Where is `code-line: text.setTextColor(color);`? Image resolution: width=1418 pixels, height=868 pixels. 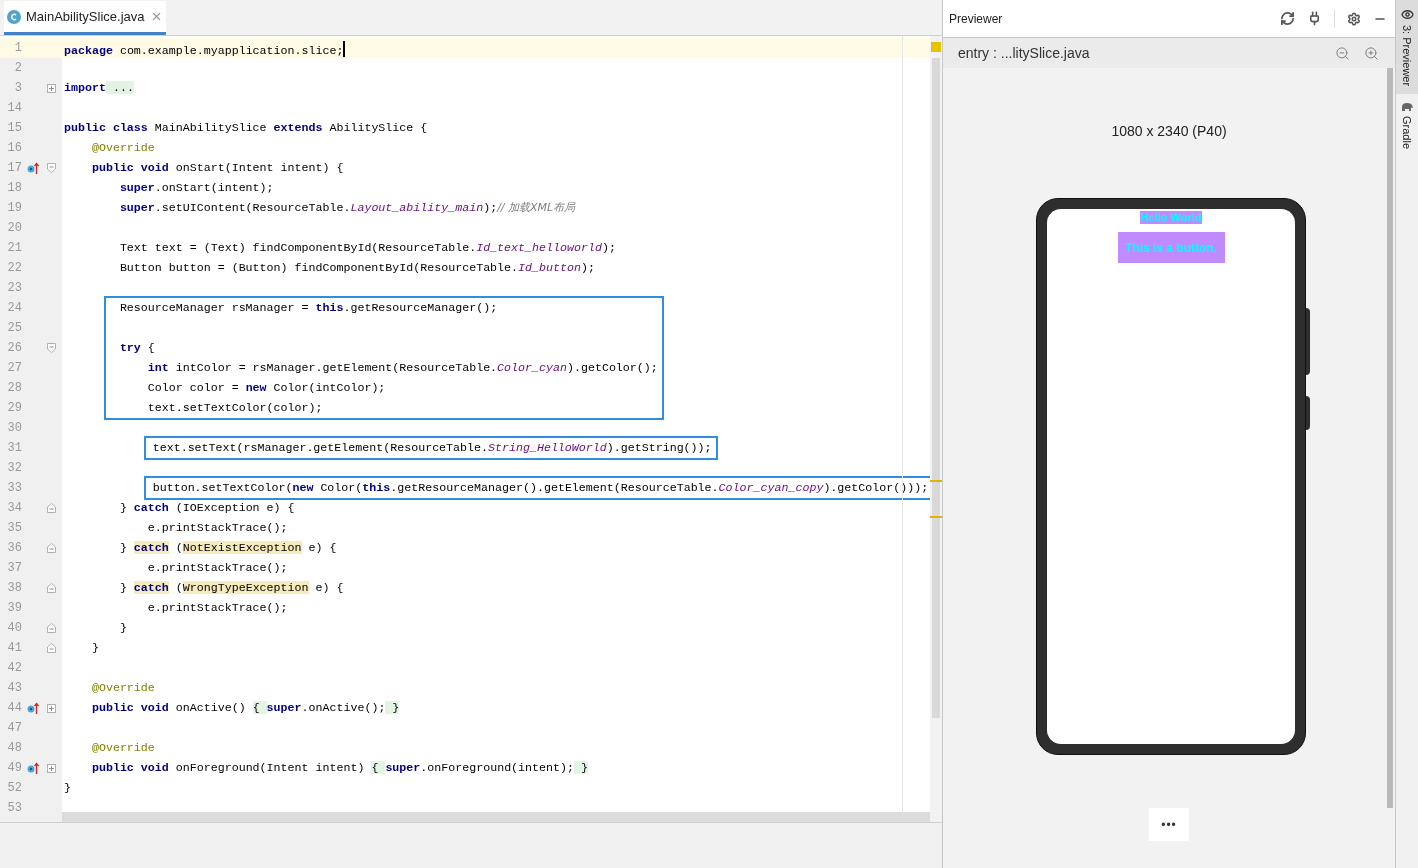 code-line: text.setTextColor(color); is located at coordinates (234, 408).